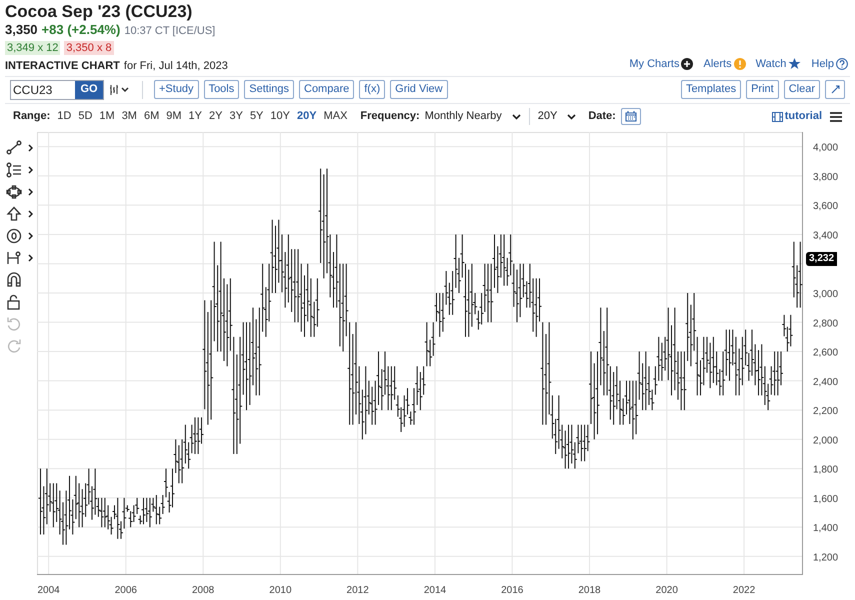 The height and width of the screenshot is (600, 855). I want to click on go-button: GO, so click(89, 89).